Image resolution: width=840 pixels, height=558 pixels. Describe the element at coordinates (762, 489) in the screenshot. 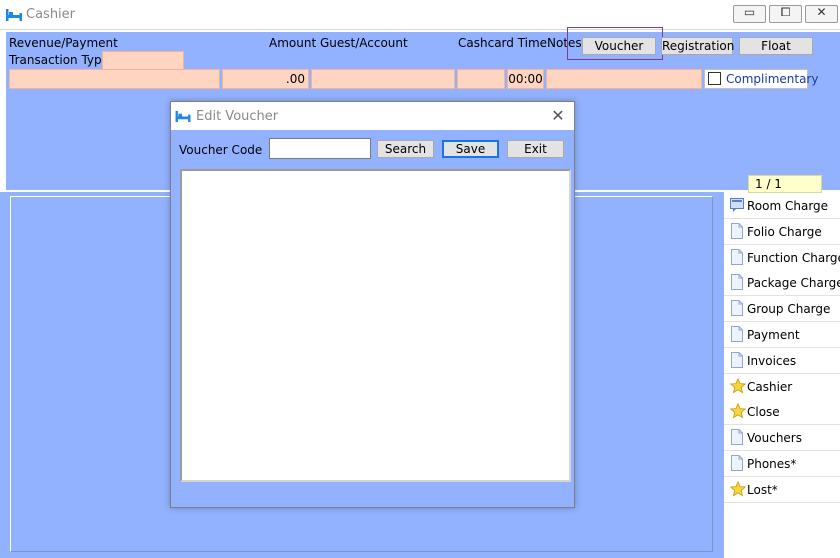

I see `sidebar-item-label: Lost*` at that location.